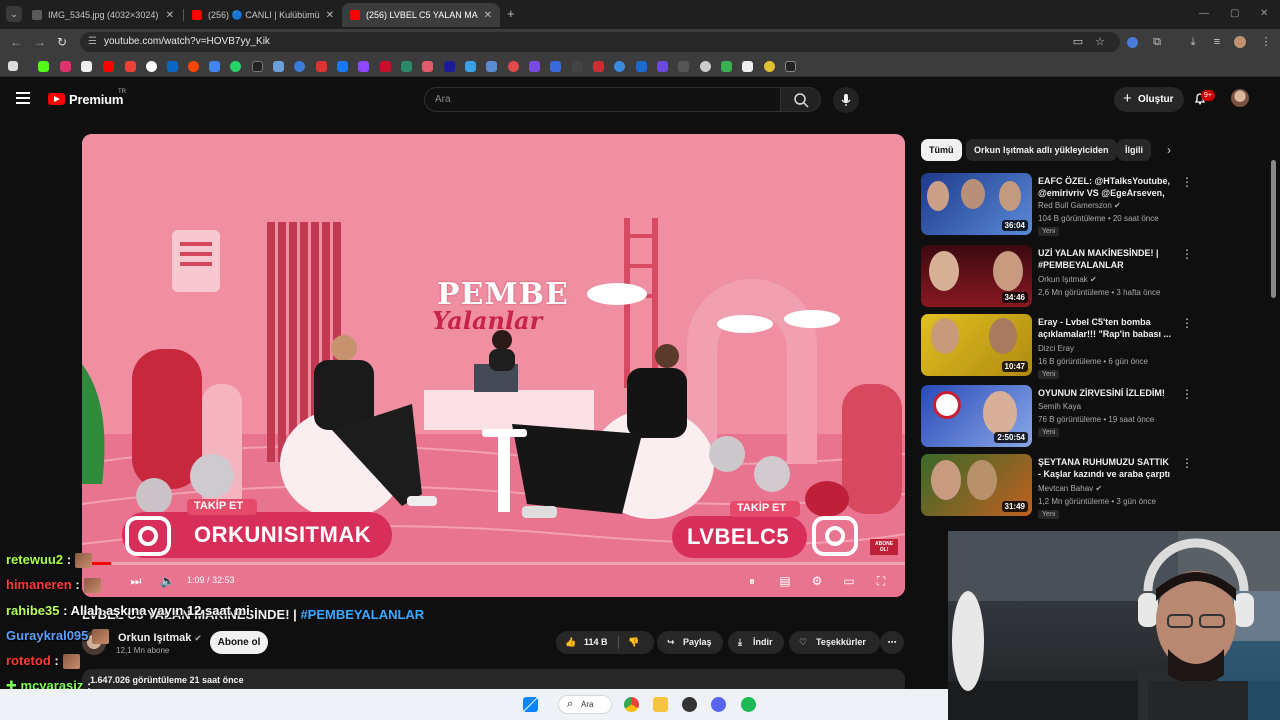 Image resolution: width=1280 pixels, height=720 pixels. I want to click on video-thumbnail: 10:47, so click(976, 345).